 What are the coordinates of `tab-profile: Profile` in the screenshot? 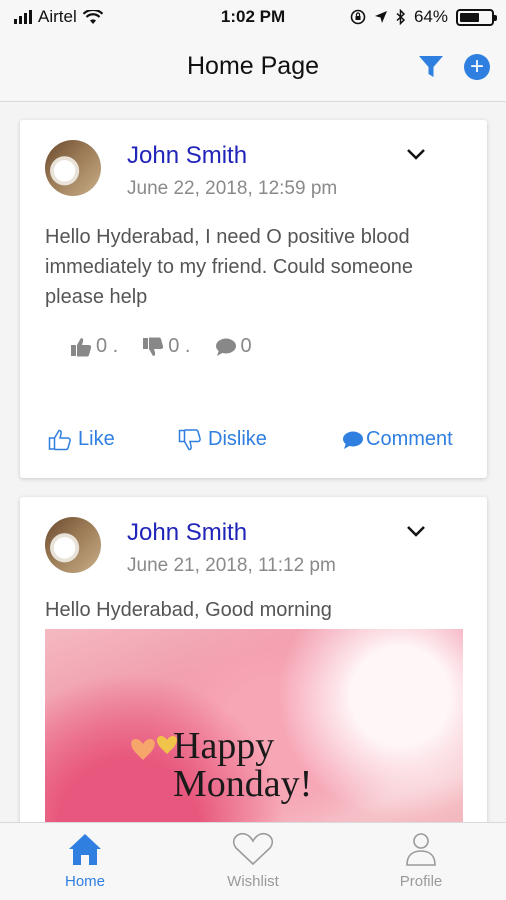 It's located at (421, 860).